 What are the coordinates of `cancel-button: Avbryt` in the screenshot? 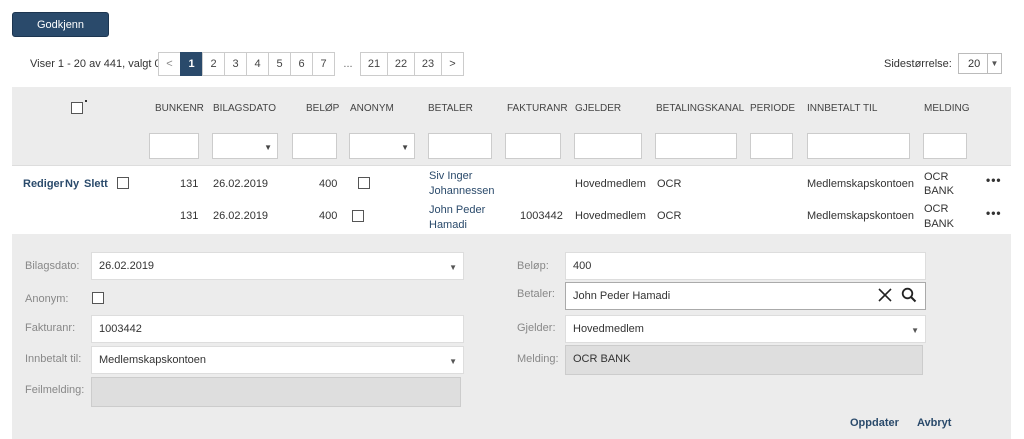 It's located at (934, 423).